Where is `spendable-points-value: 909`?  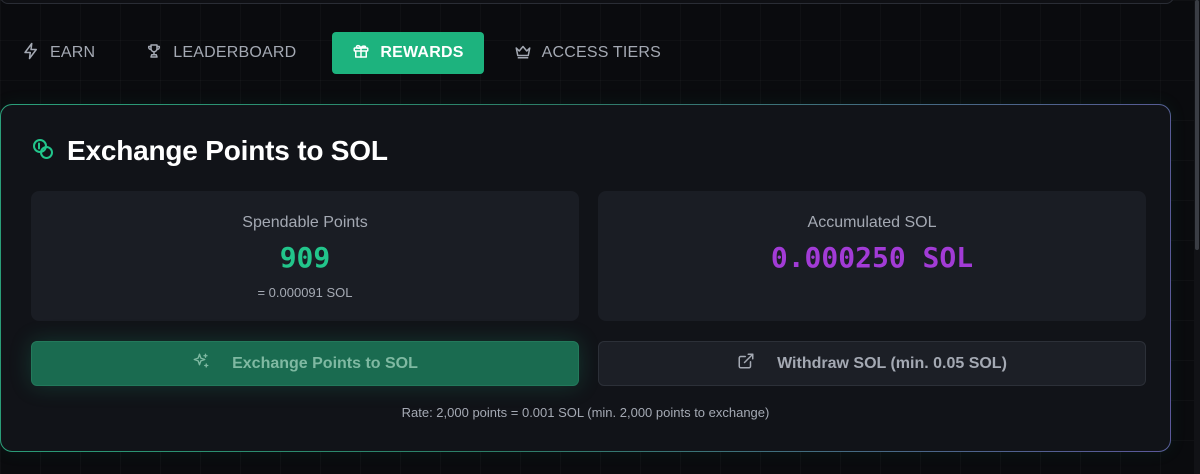
spendable-points-value: 909 is located at coordinates (305, 257).